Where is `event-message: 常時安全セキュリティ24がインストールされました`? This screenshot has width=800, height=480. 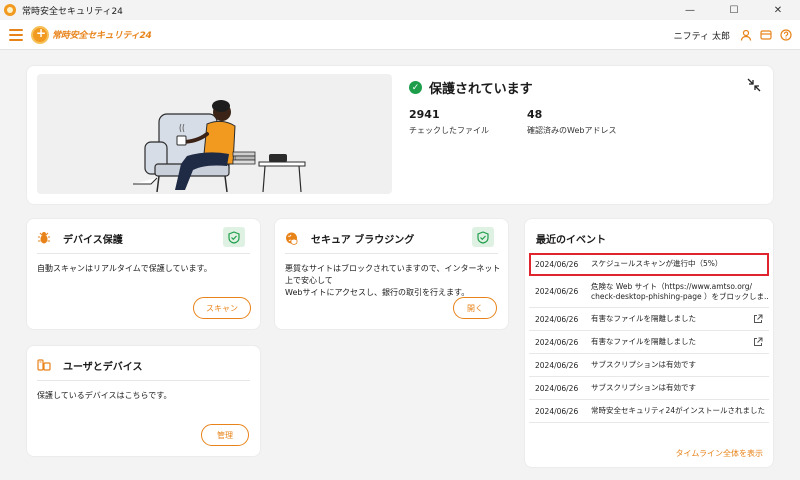
event-message: 常時安全セキュリティ24がインストールされました is located at coordinates (678, 410).